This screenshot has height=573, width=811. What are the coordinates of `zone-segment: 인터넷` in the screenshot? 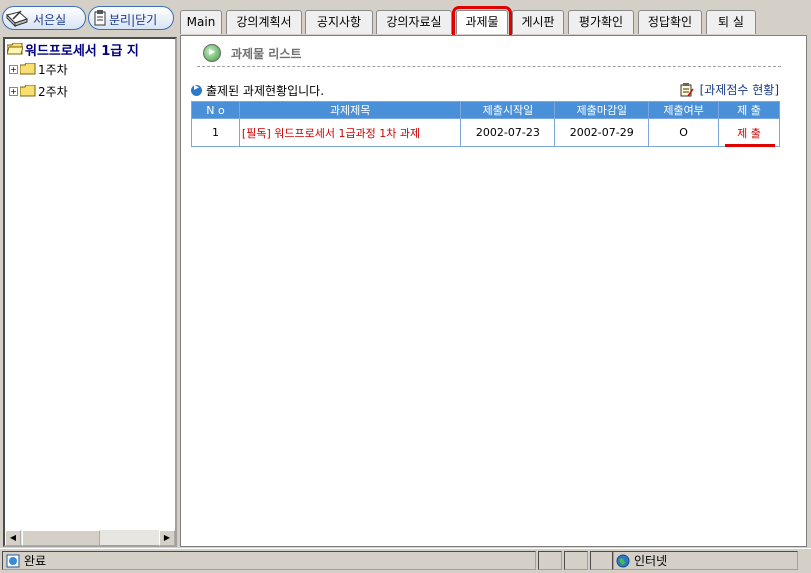 It's located at (705, 560).